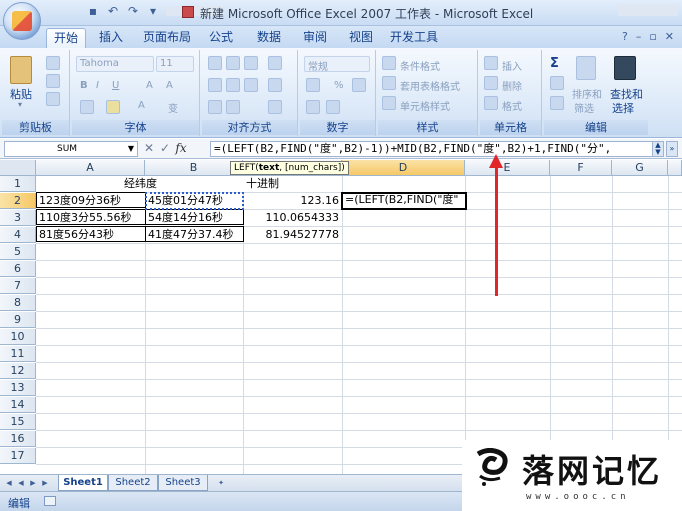 The width and height of the screenshot is (682, 511). I want to click on expand-formula-bar-icon: », so click(672, 149).